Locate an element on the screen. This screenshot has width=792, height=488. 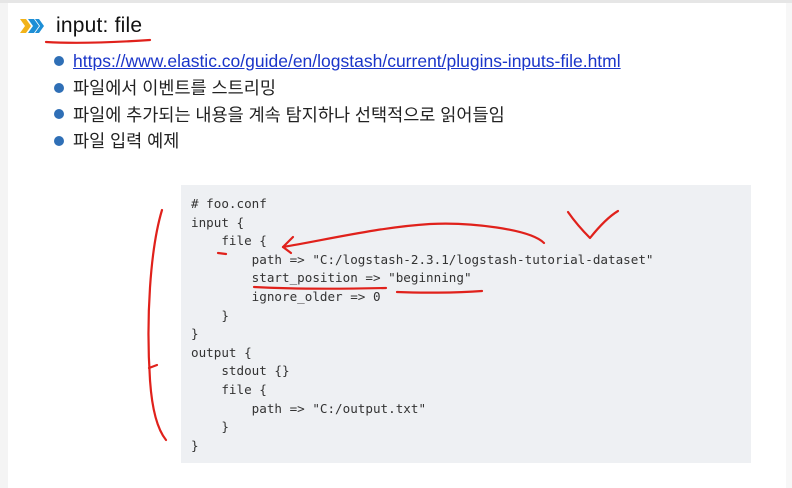
top-divider is located at coordinates (396, 1).